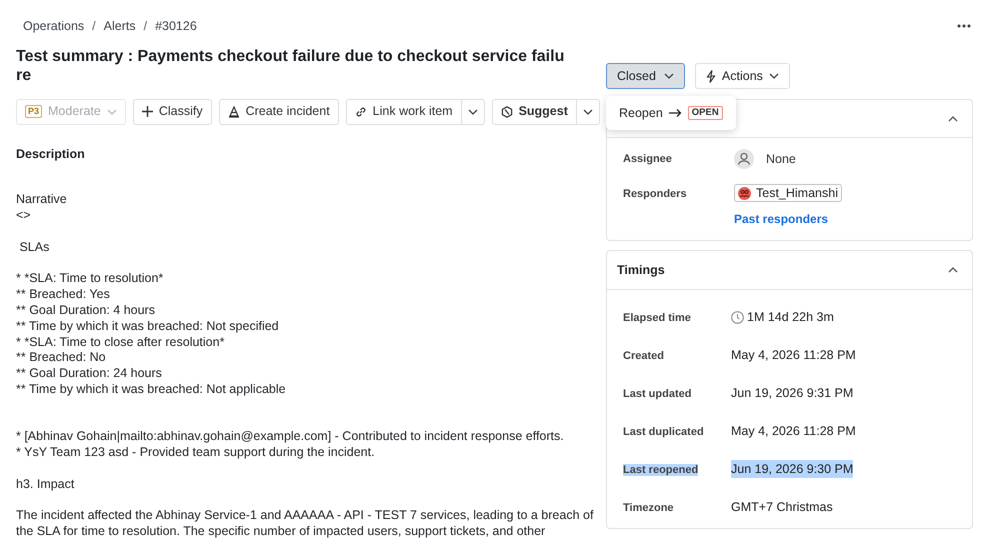 The image size is (999, 546). What do you see at coordinates (121, 342) in the screenshot?
I see `description-line: * *SLA: Time to close after resolution*` at bounding box center [121, 342].